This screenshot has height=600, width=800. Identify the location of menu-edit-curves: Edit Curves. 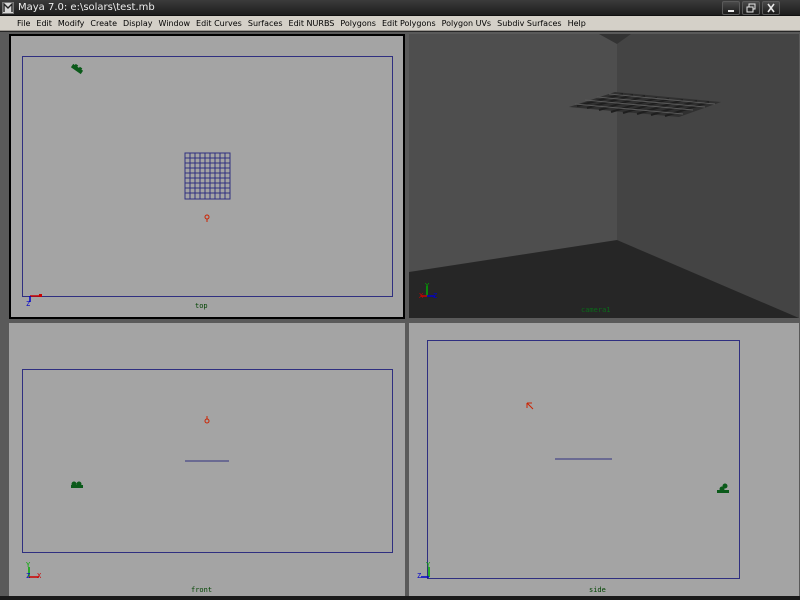
(219, 23).